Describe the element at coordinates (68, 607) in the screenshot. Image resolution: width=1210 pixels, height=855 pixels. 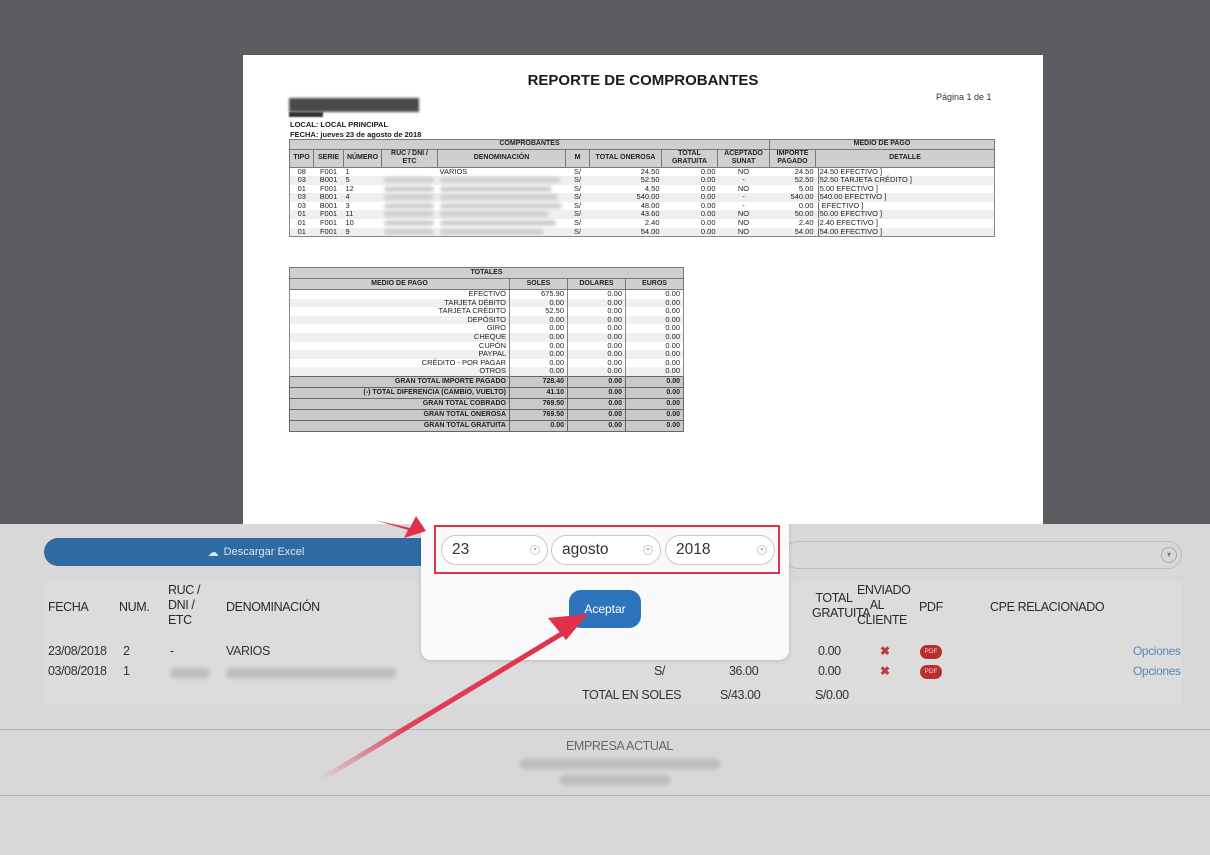
I see `col-header-fecha: FECHA` at that location.